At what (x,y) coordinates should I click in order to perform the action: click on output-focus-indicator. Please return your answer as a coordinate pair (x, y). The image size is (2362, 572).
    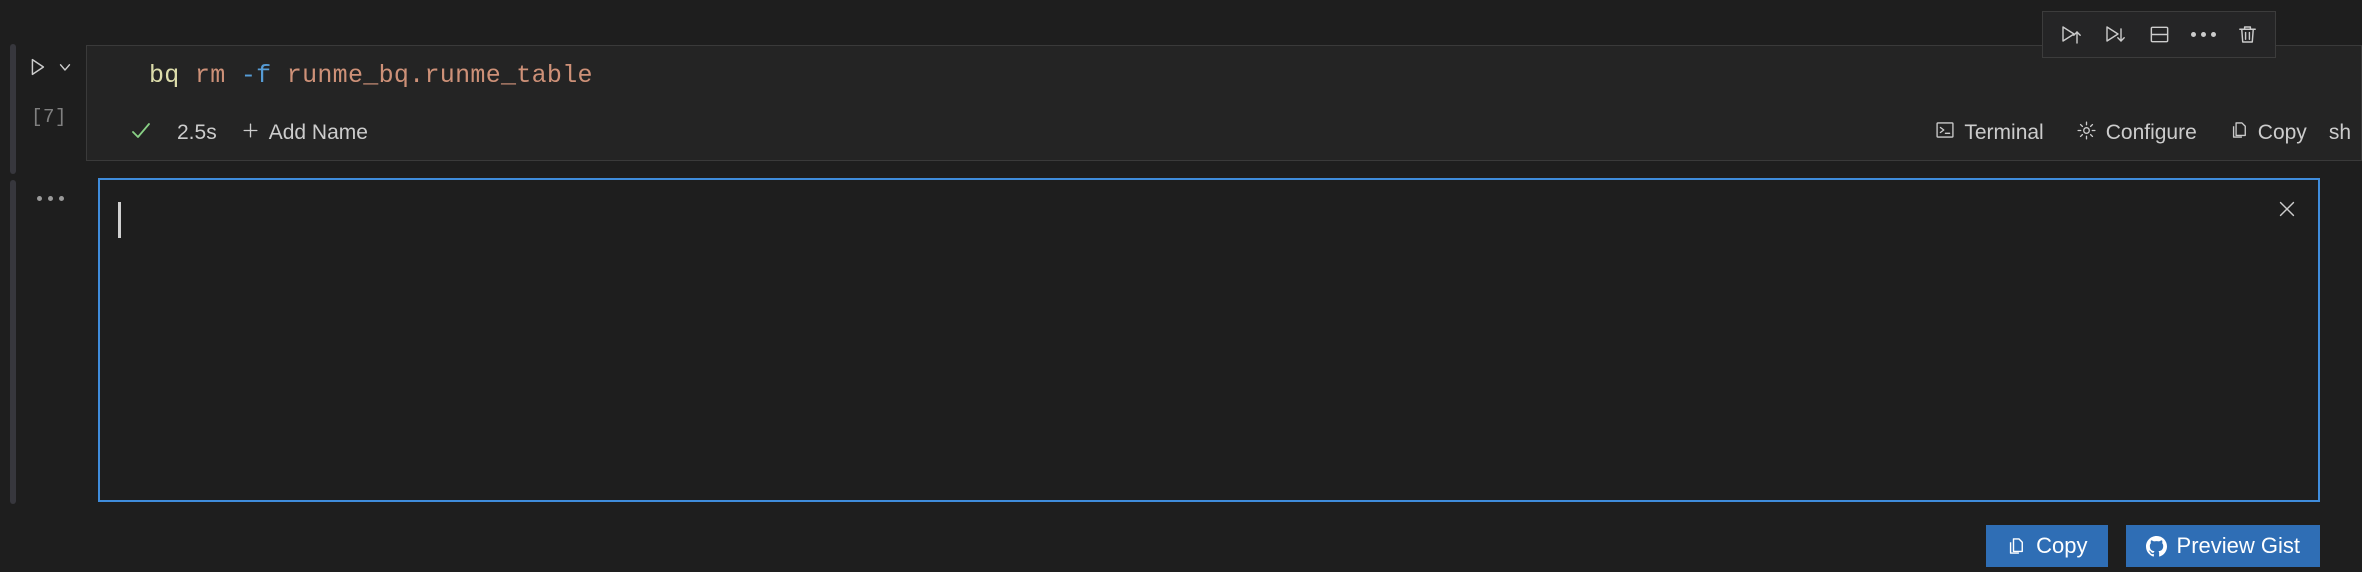
    Looking at the image, I should click on (13, 342).